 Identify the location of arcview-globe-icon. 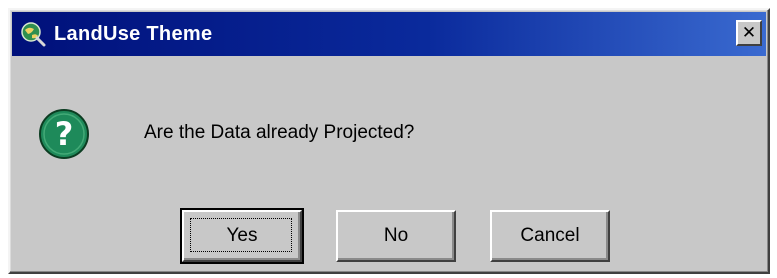
(33, 34).